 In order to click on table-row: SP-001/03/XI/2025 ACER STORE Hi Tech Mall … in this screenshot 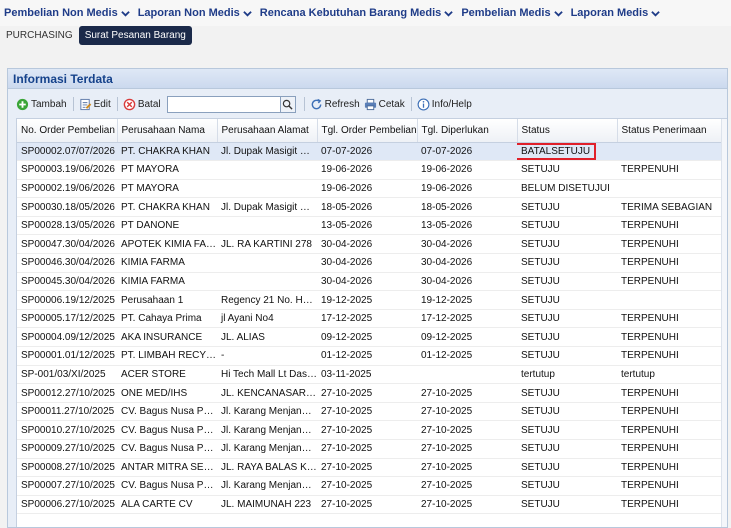, I will do `click(370, 375)`.